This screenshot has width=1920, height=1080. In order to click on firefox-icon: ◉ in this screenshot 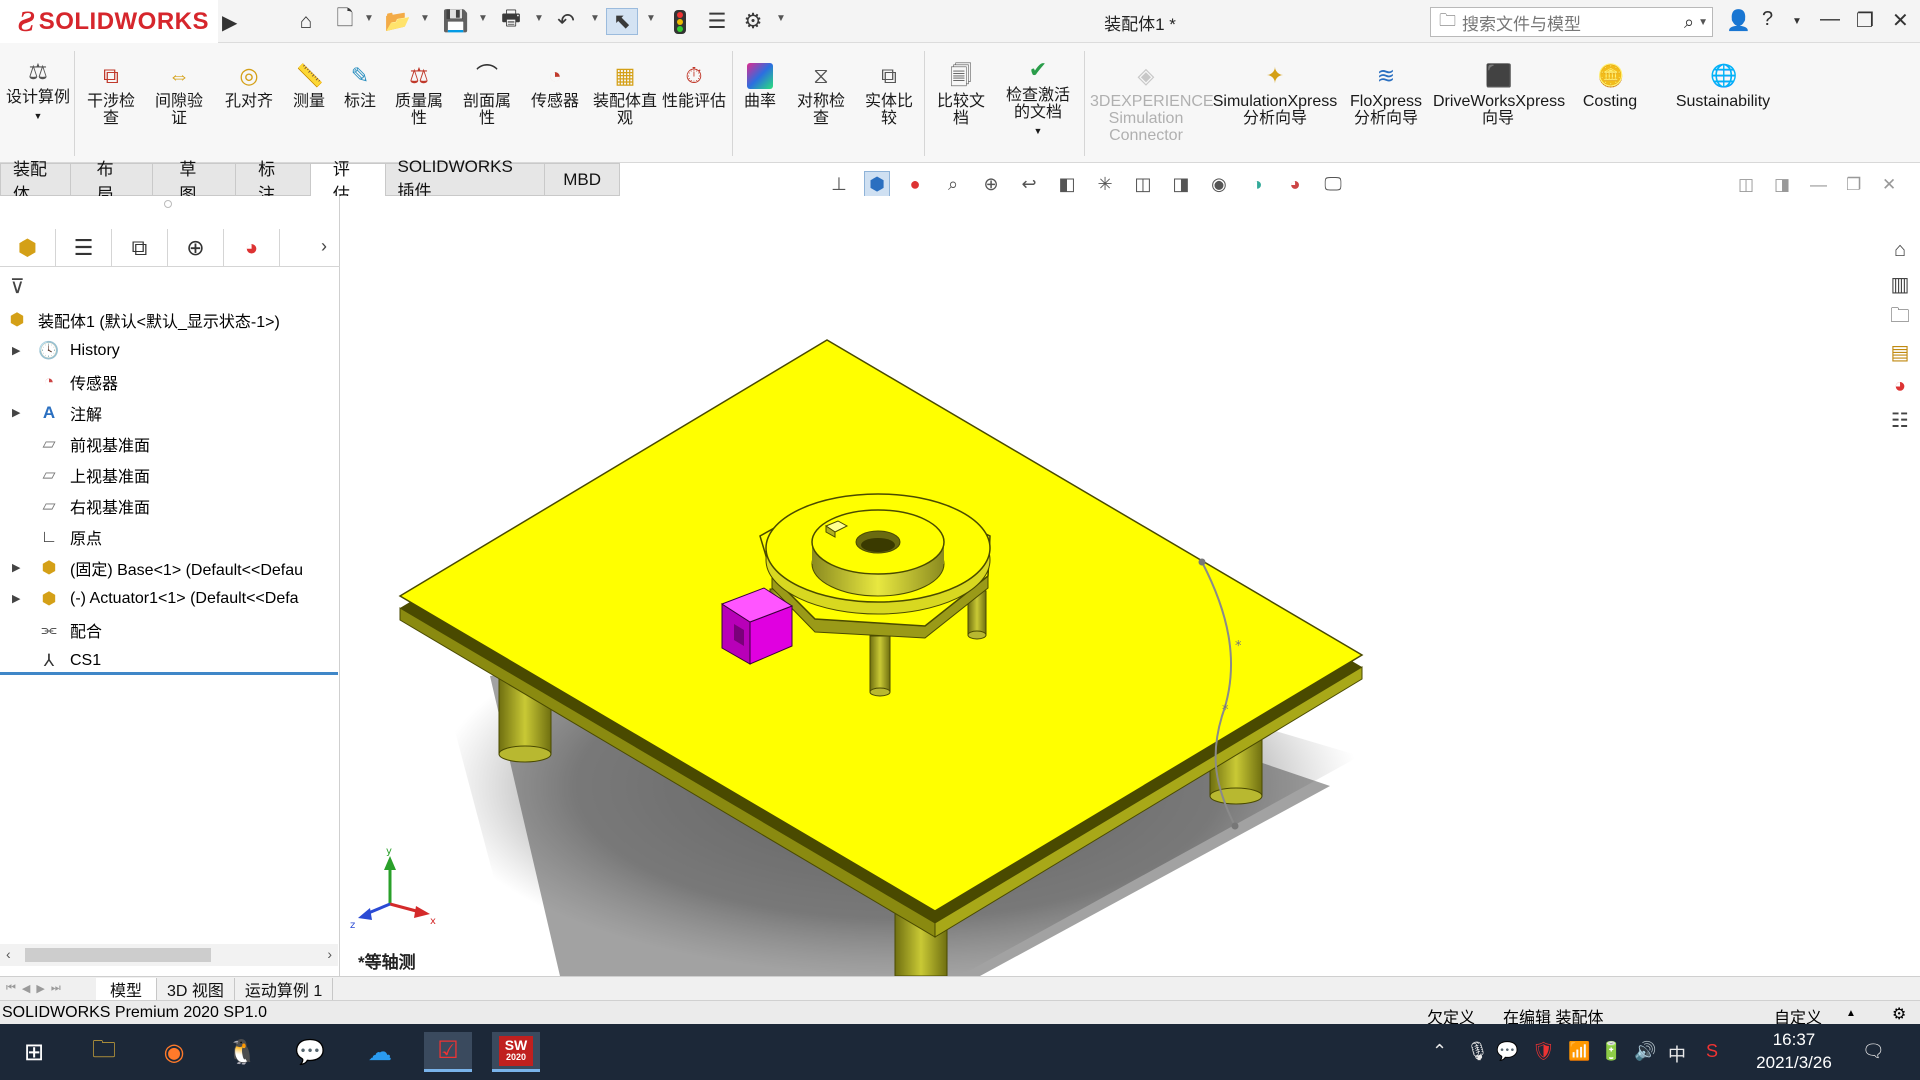, I will do `click(174, 1052)`.